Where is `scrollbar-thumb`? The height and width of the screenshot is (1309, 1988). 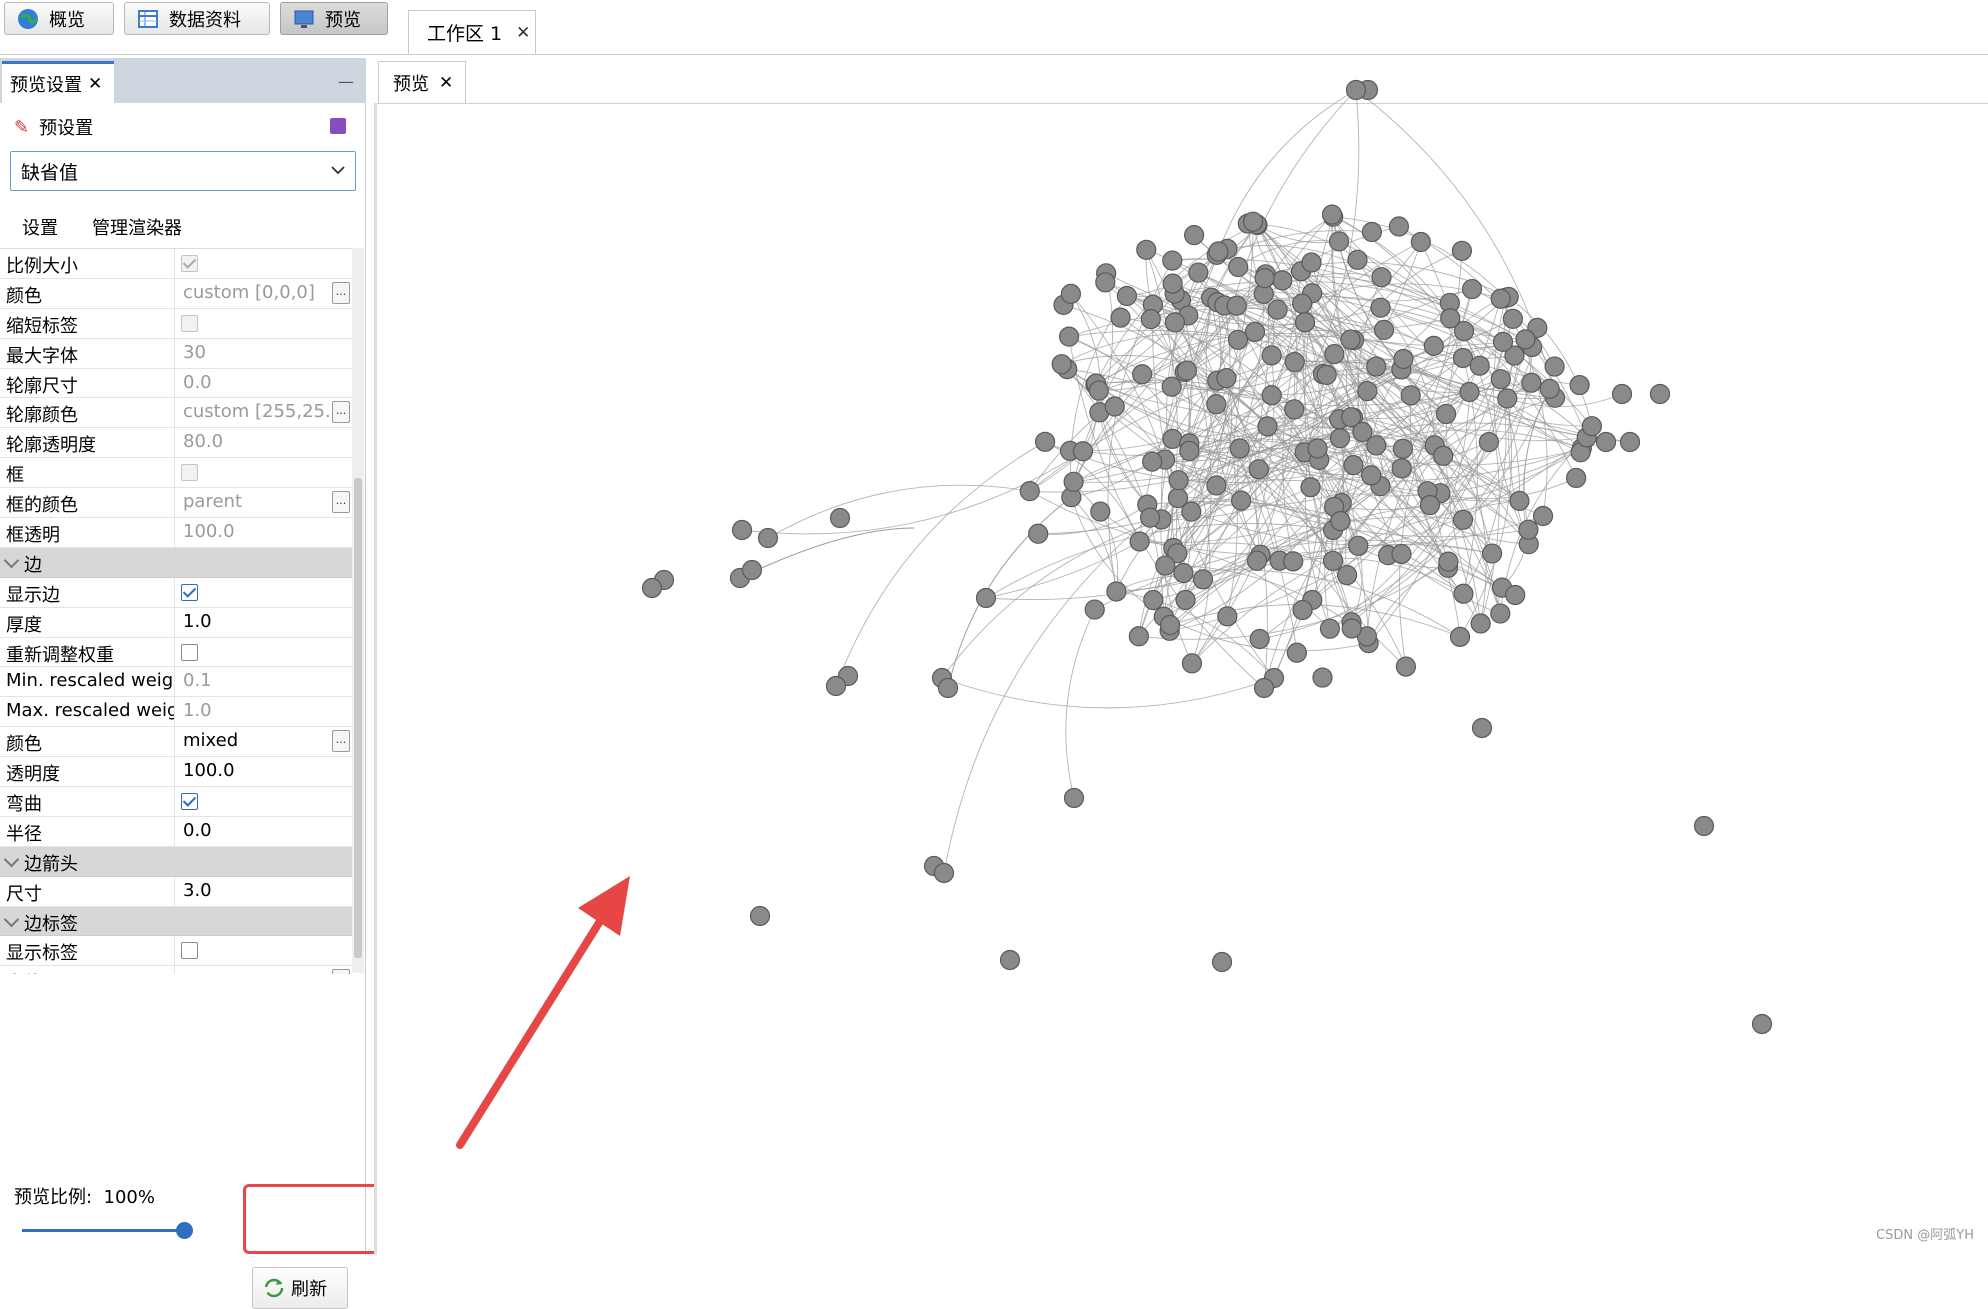 scrollbar-thumb is located at coordinates (358, 718).